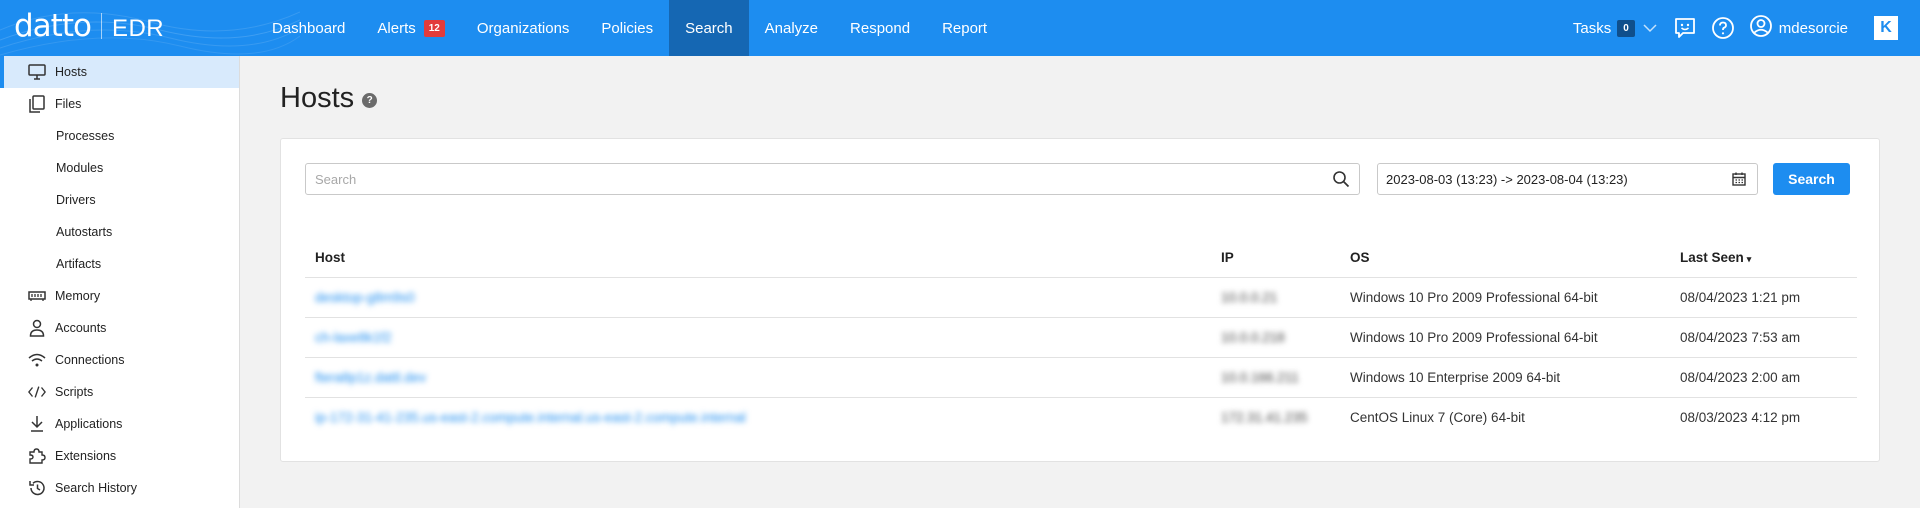 The width and height of the screenshot is (1920, 508). I want to click on ip-cell: 10.0.166.211, so click(1275, 377).